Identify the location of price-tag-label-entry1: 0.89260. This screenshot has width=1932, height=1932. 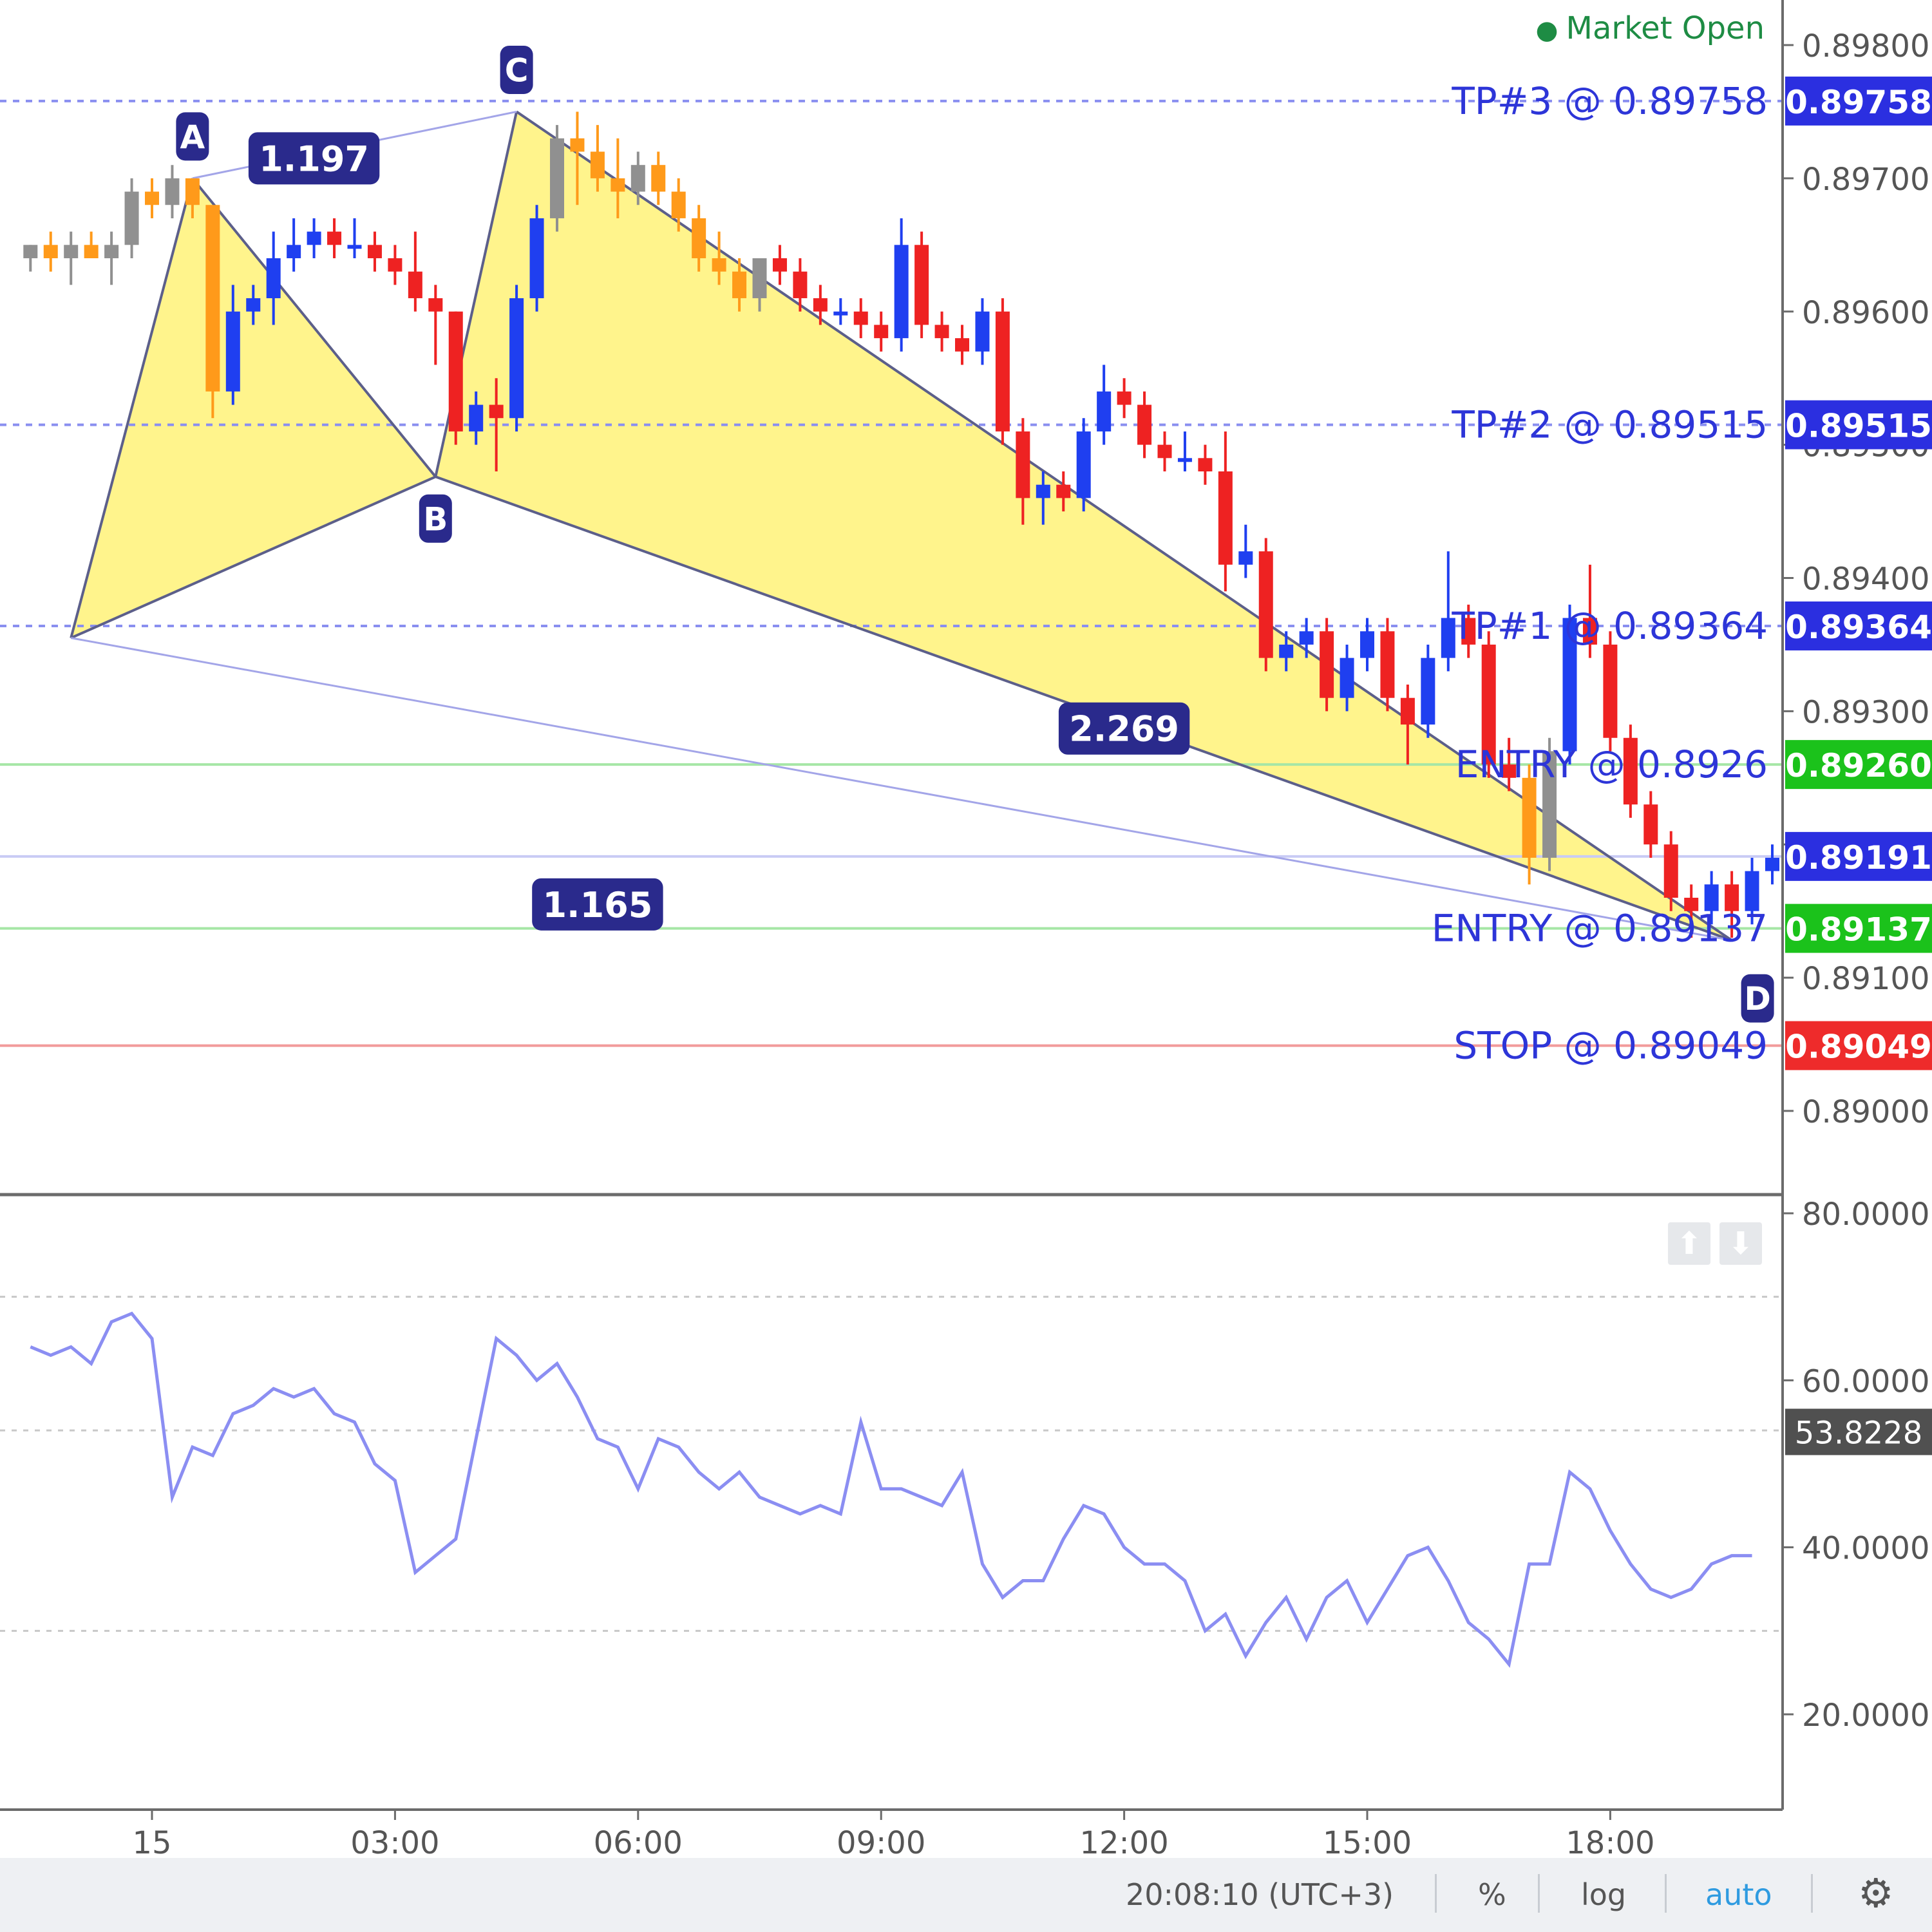
(1859, 765).